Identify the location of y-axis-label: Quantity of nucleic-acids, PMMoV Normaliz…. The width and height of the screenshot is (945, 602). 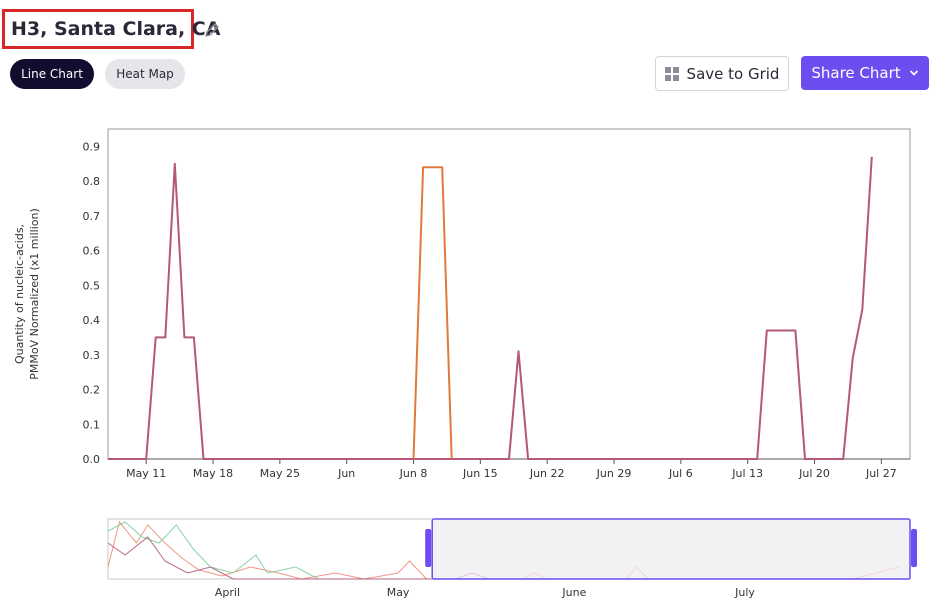
(27, 293).